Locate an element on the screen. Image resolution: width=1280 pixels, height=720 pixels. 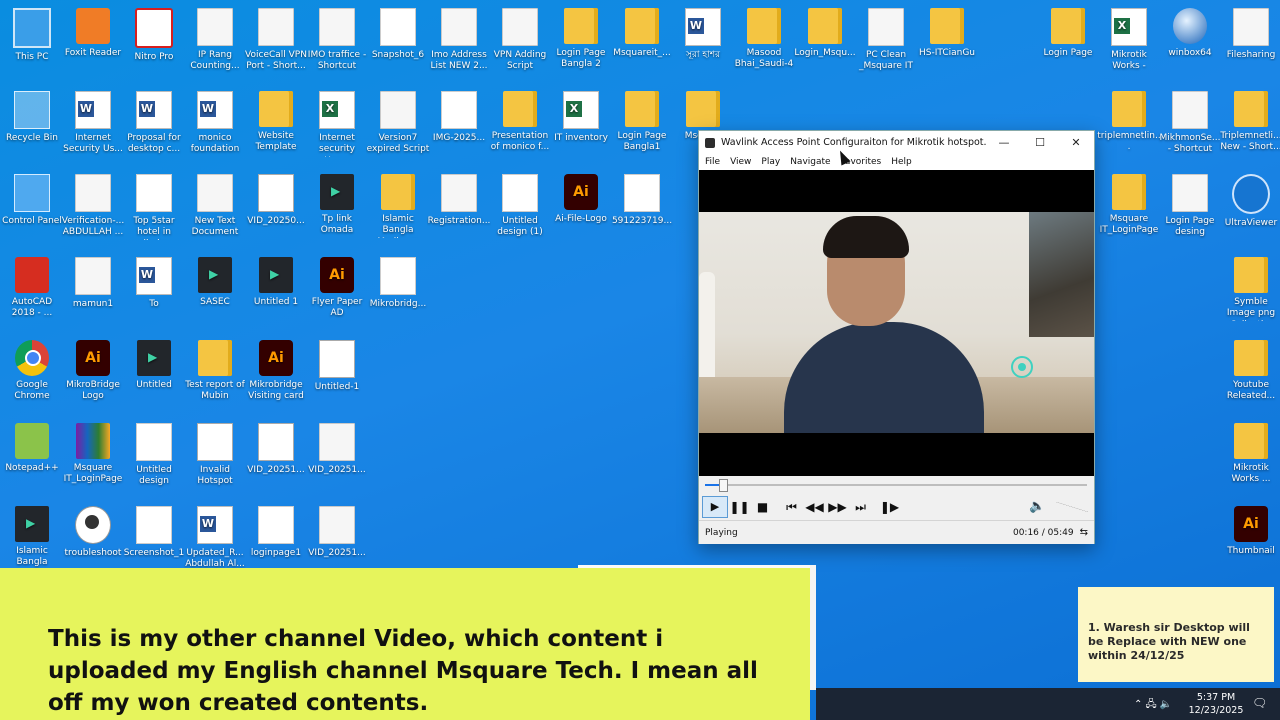
desktop-icon: This PC is located at coordinates (32, 42).